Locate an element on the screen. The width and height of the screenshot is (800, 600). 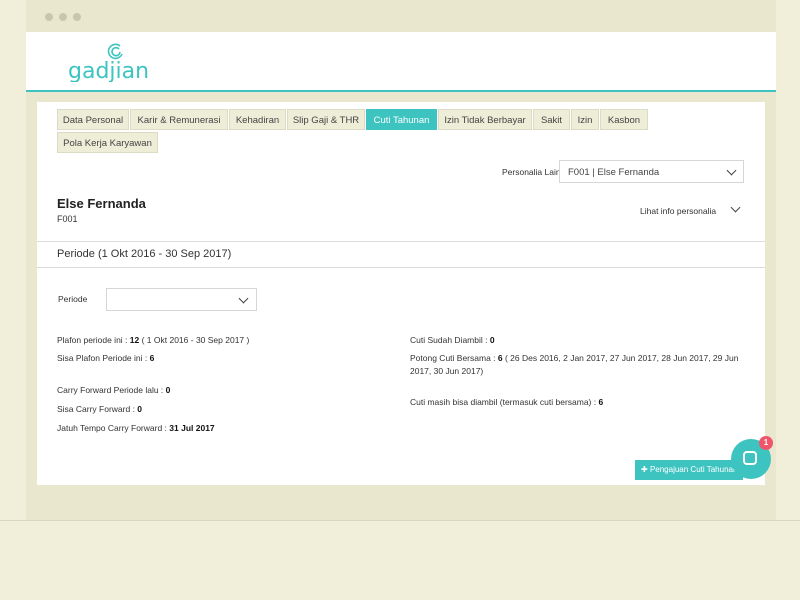
chat-icon is located at coordinates (750, 458).